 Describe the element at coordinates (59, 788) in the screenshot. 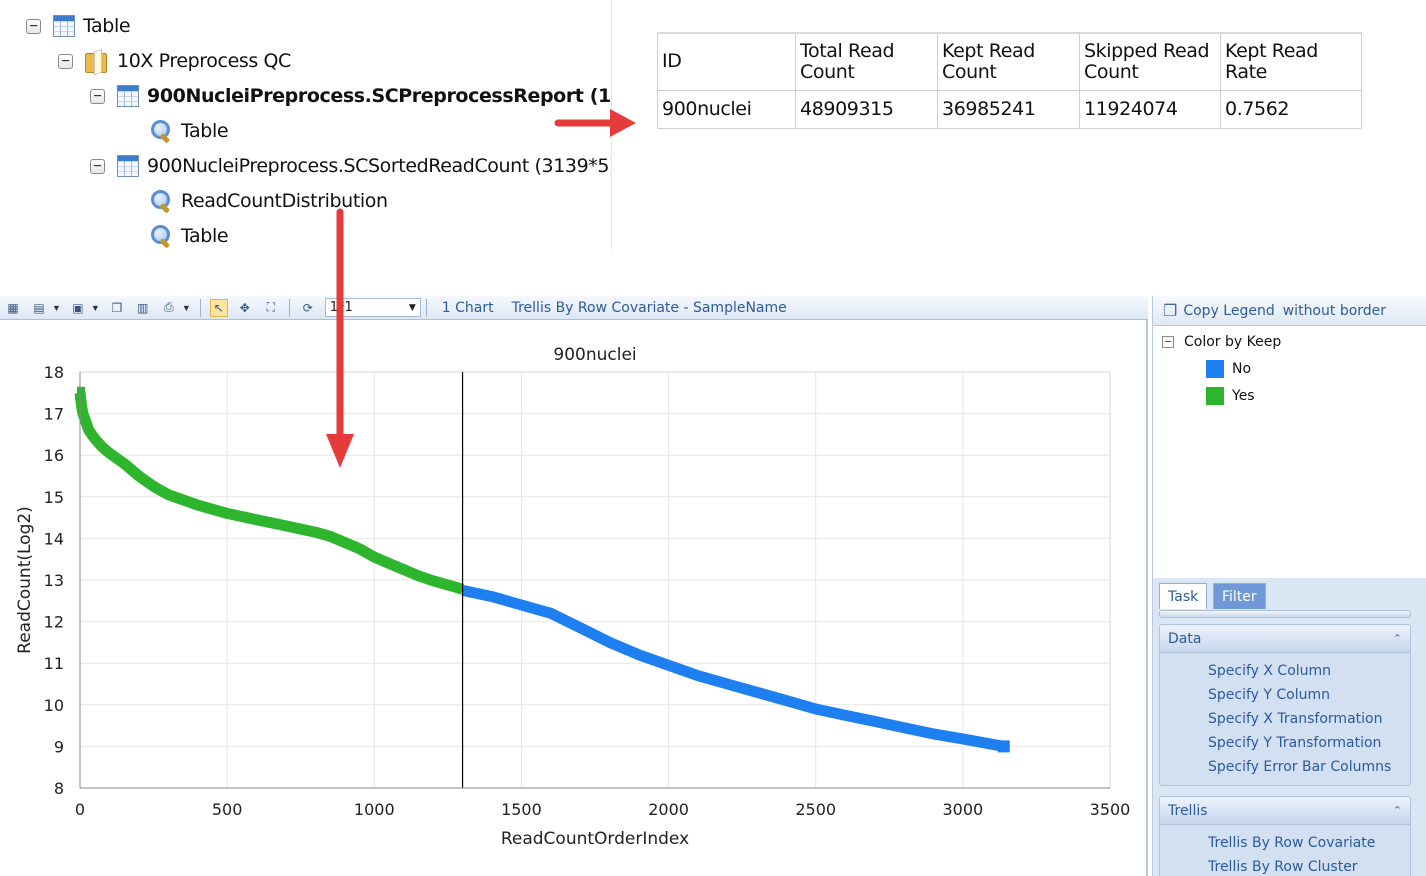

I see `y-tick-label: 8` at that location.